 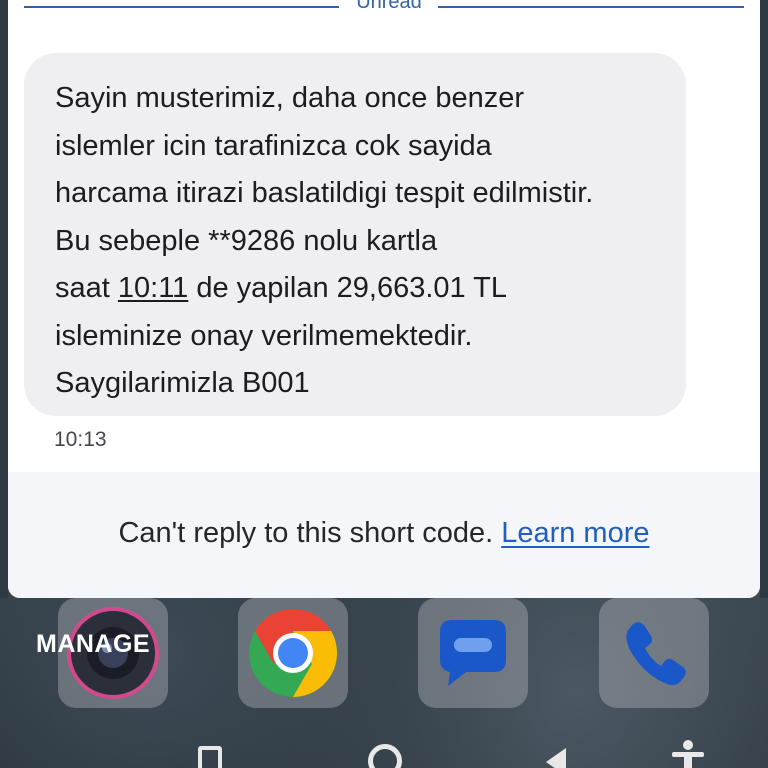 What do you see at coordinates (80, 439) in the screenshot?
I see `message-timestamp: 10:13` at bounding box center [80, 439].